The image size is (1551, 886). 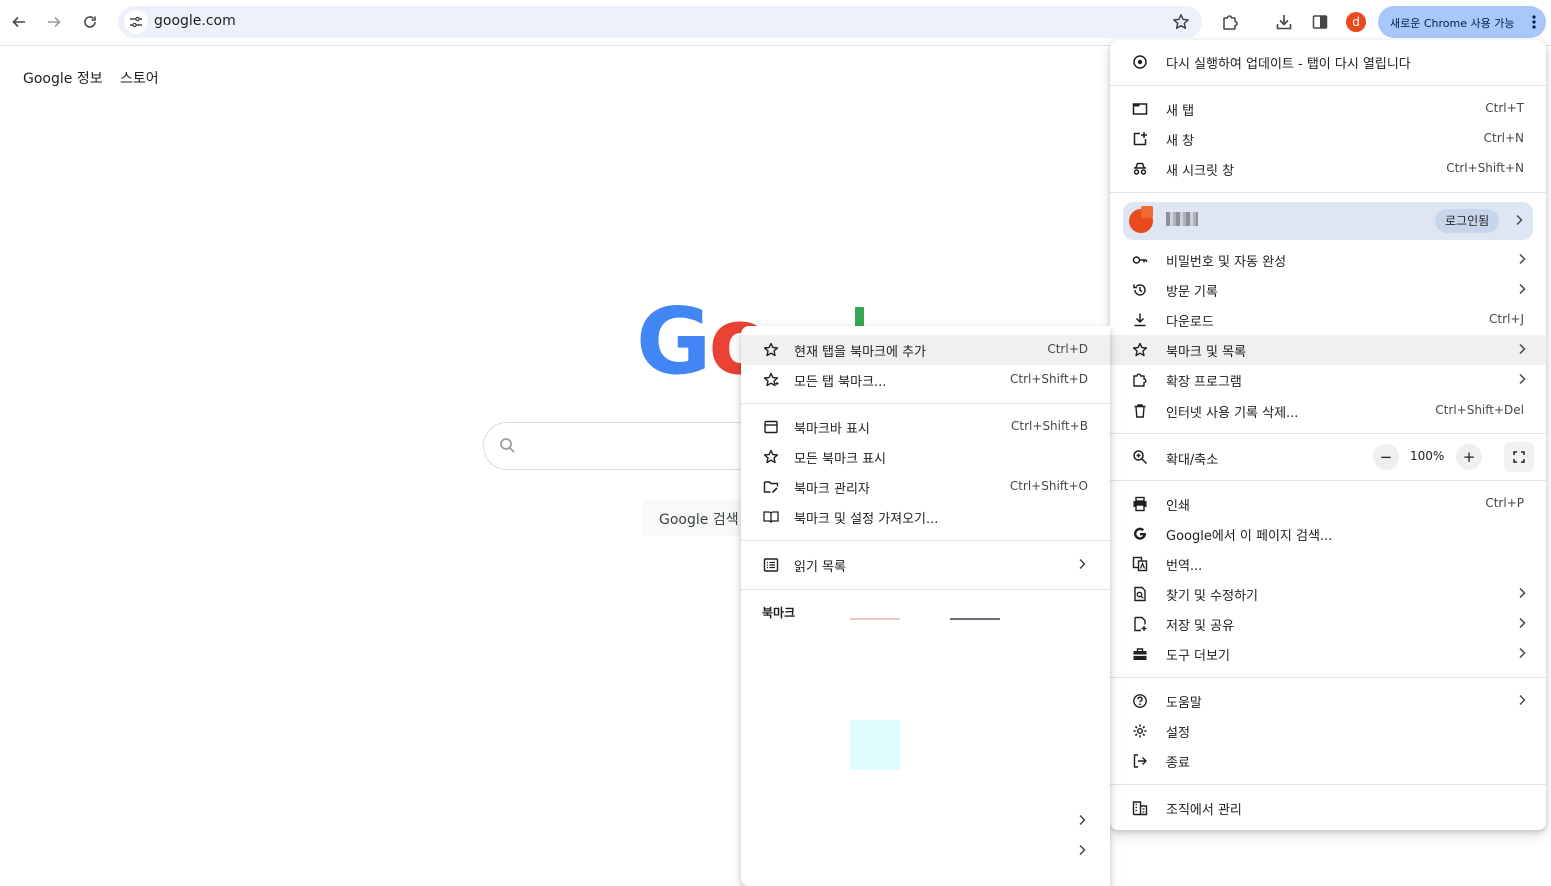 I want to click on tune-icon, so click(x=136, y=22).